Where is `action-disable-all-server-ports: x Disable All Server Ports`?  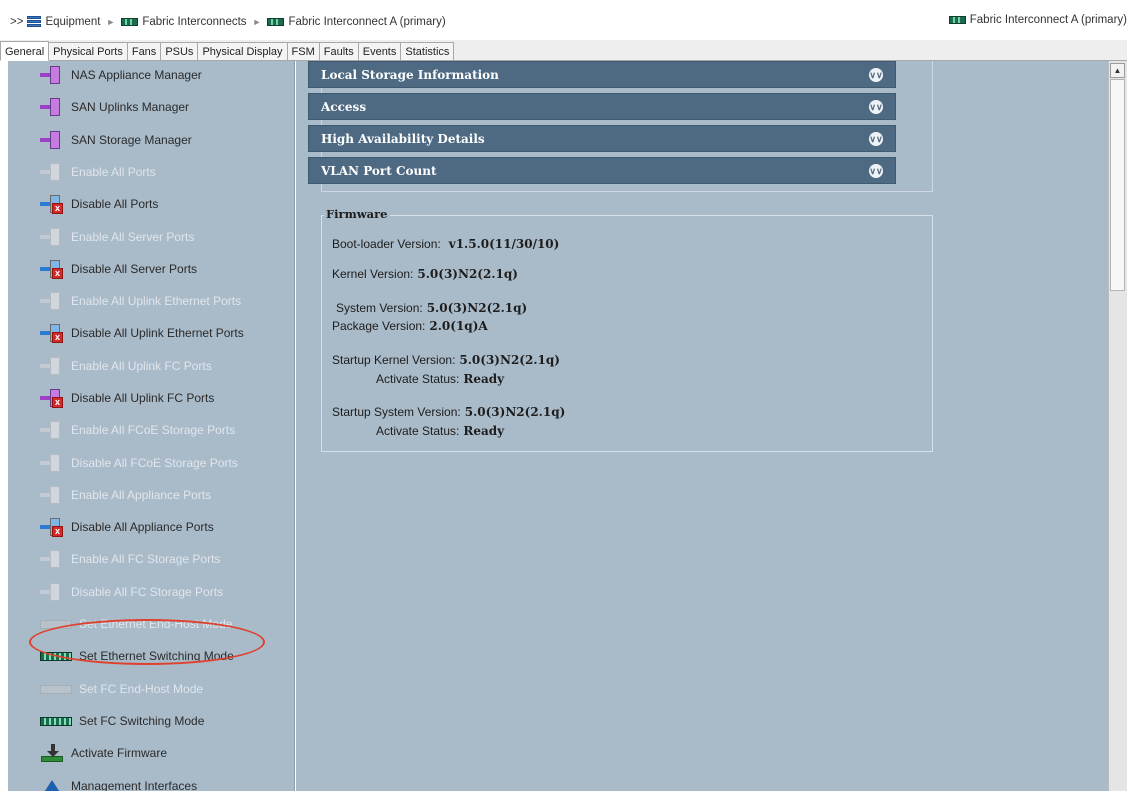 action-disable-all-server-ports: x Disable All Server Ports is located at coordinates (118, 269).